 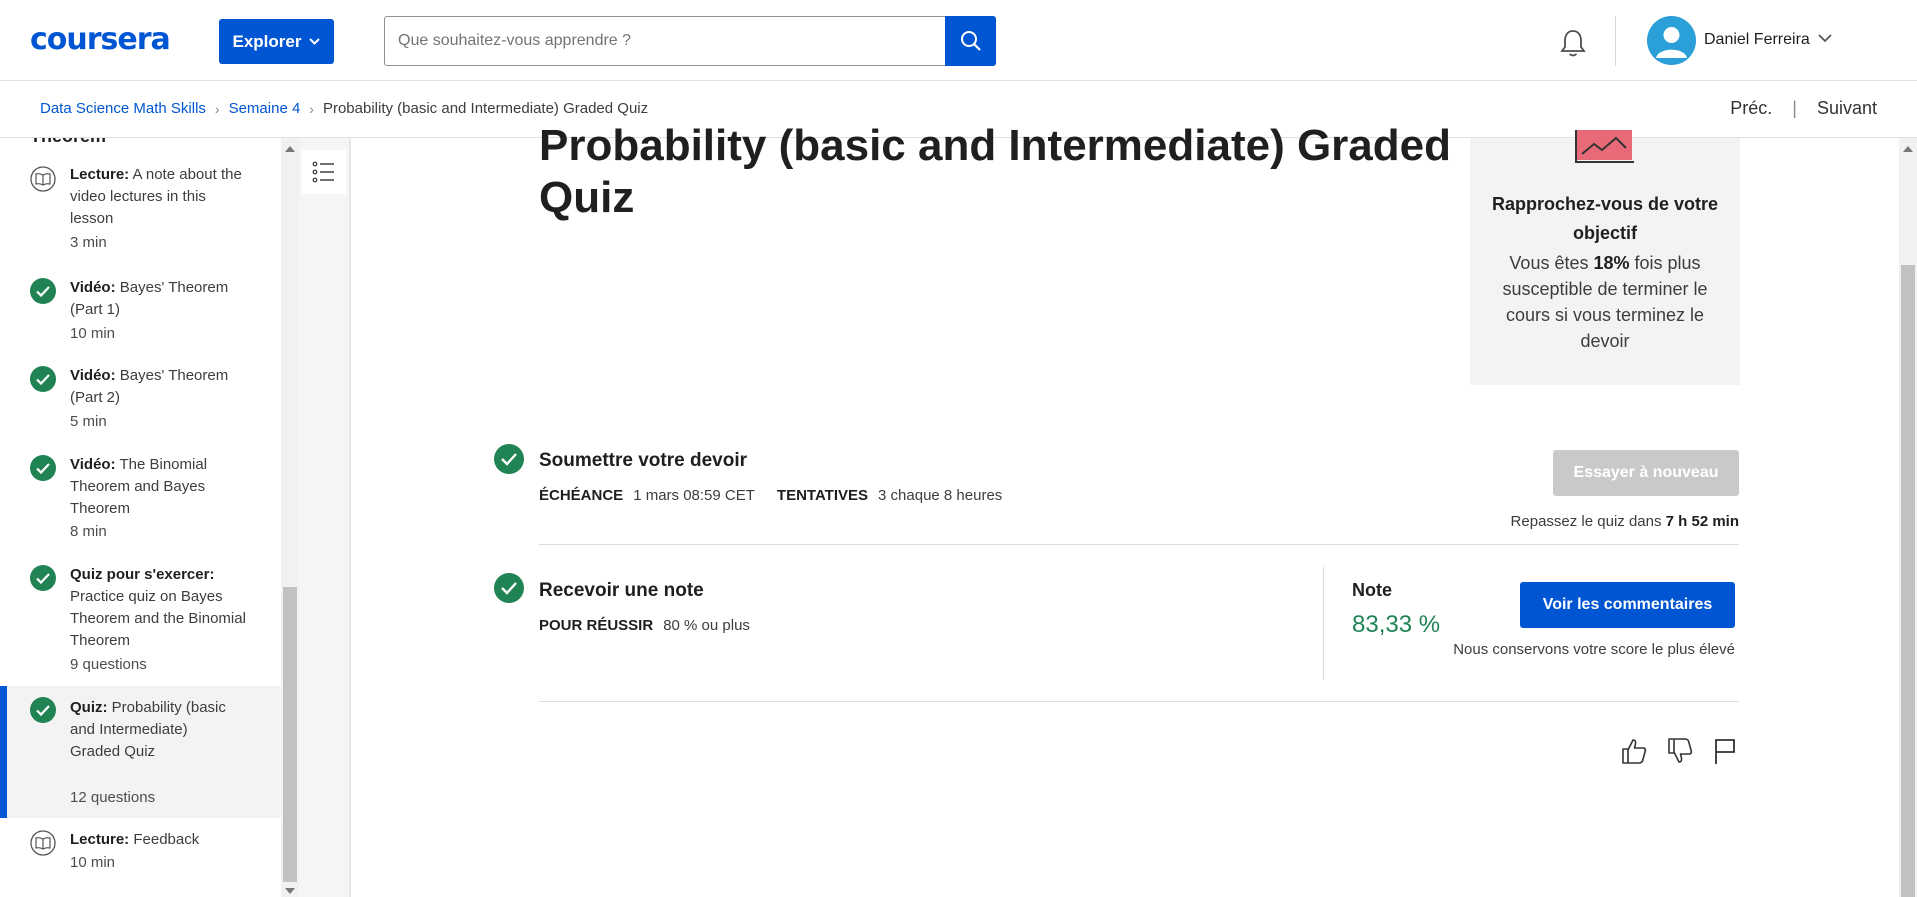 I want to click on list-icon, so click(x=323, y=172).